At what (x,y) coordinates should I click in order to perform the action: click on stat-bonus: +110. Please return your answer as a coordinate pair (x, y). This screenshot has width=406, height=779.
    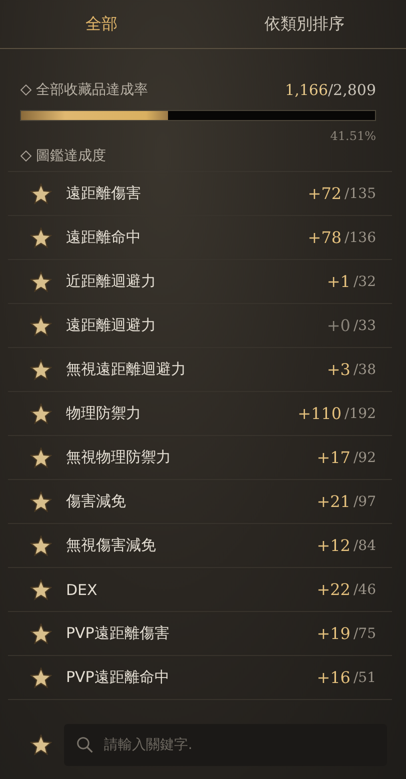
    Looking at the image, I should click on (320, 413).